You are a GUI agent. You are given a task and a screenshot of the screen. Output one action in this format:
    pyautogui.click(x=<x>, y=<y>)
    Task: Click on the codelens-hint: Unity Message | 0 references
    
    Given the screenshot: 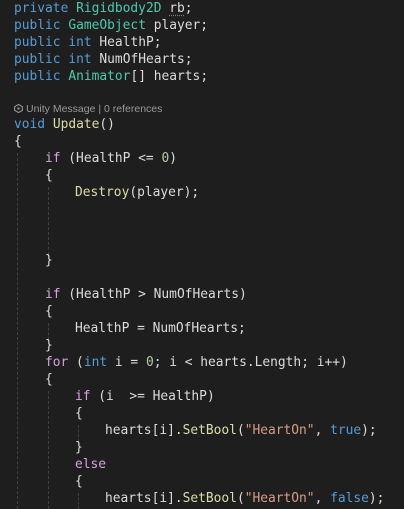 What is the action you would take?
    pyautogui.click(x=88, y=109)
    